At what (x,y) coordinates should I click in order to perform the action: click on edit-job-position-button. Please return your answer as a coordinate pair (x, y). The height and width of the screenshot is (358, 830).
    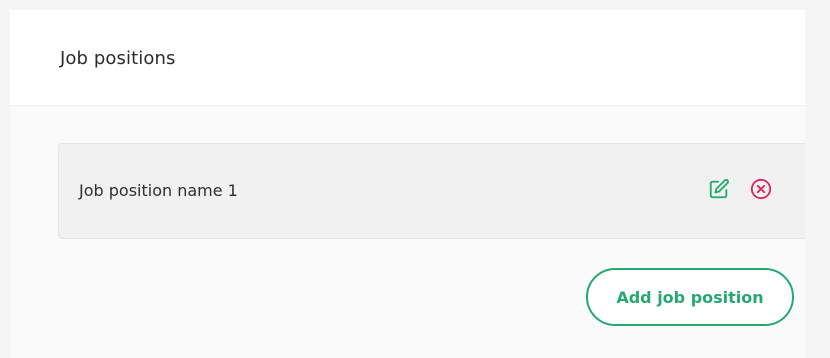
    Looking at the image, I should click on (719, 189).